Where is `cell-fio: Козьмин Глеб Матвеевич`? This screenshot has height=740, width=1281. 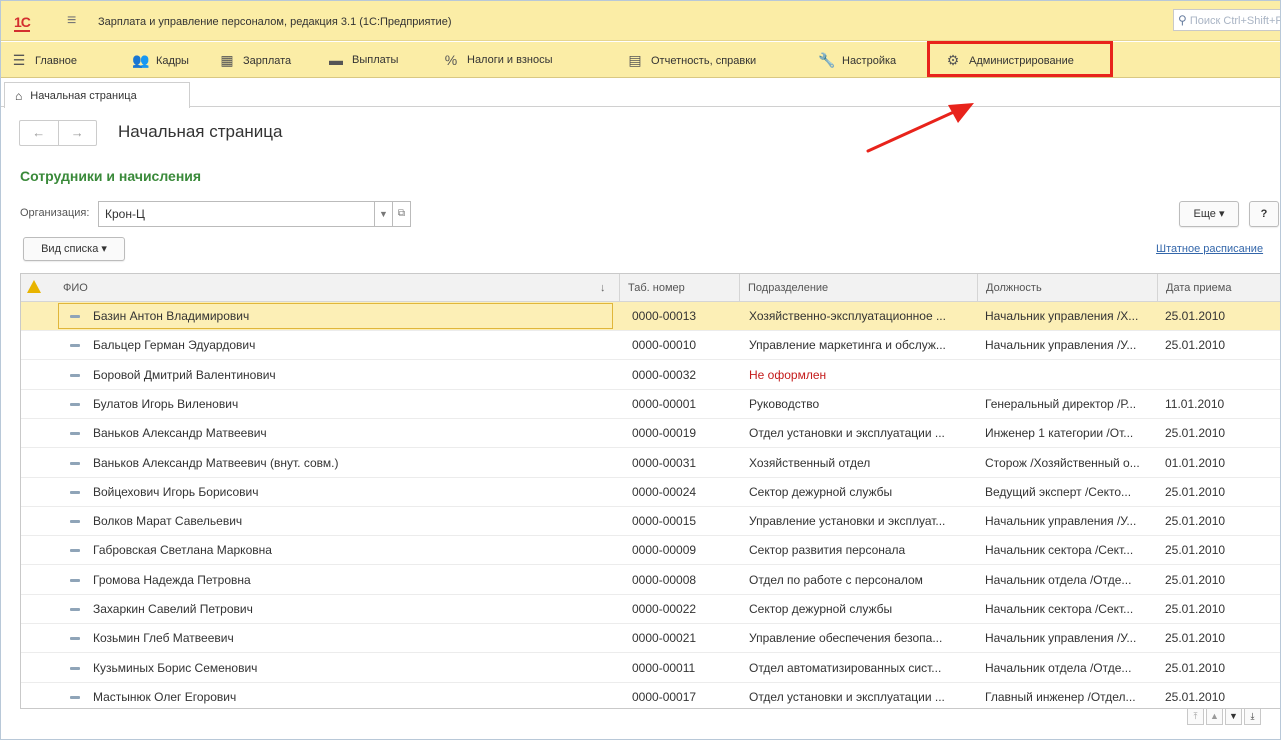
cell-fio: Козьмин Глеб Матвеевич is located at coordinates (163, 638).